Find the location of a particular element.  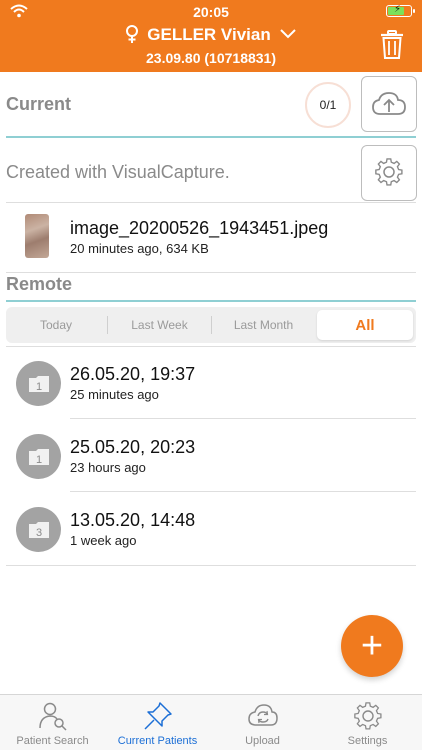

battery-icon: ⚡ is located at coordinates (400, 10).